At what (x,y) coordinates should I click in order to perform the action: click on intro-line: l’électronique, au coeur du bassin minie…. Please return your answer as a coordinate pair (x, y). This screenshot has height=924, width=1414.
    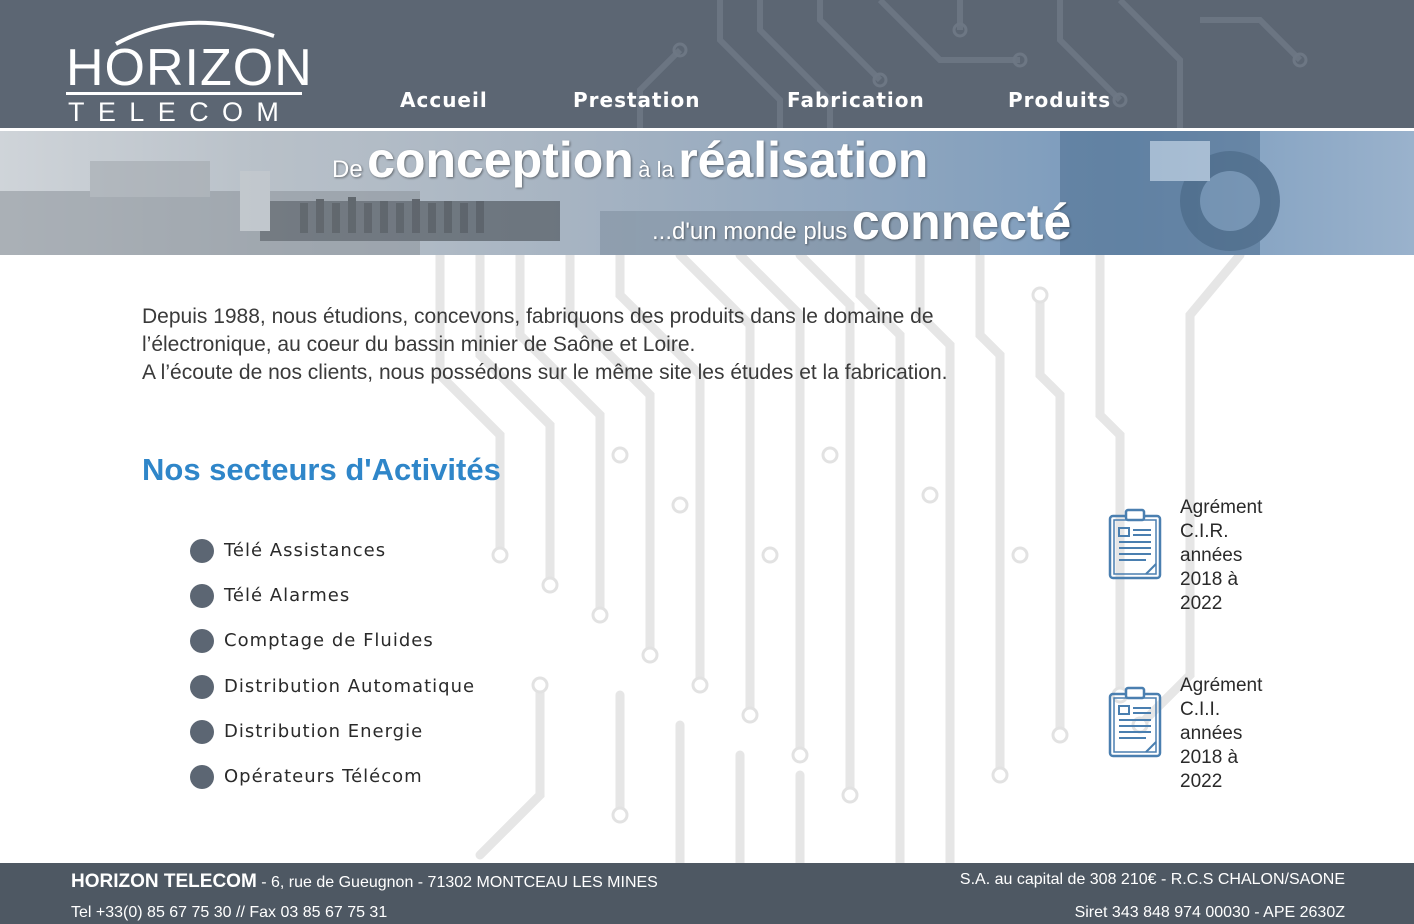
    Looking at the image, I should click on (419, 344).